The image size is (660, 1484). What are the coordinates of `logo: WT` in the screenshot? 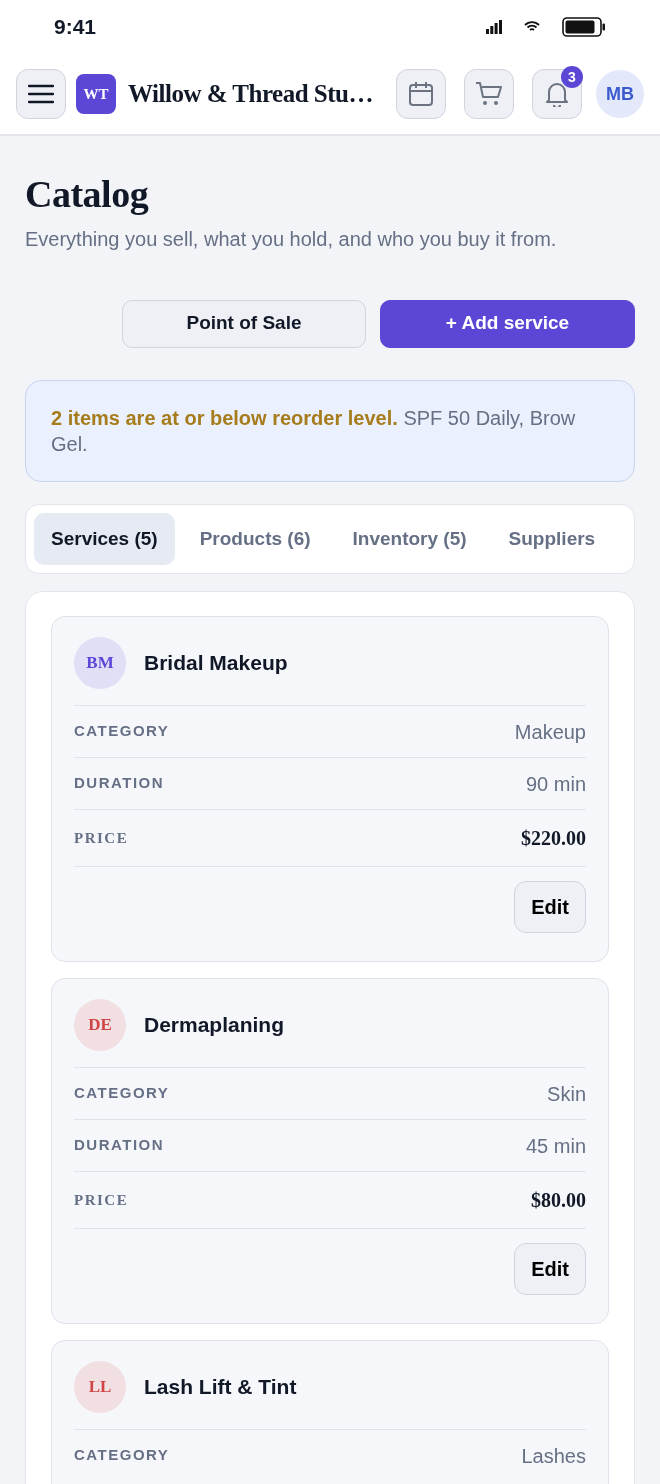 It's located at (96, 94).